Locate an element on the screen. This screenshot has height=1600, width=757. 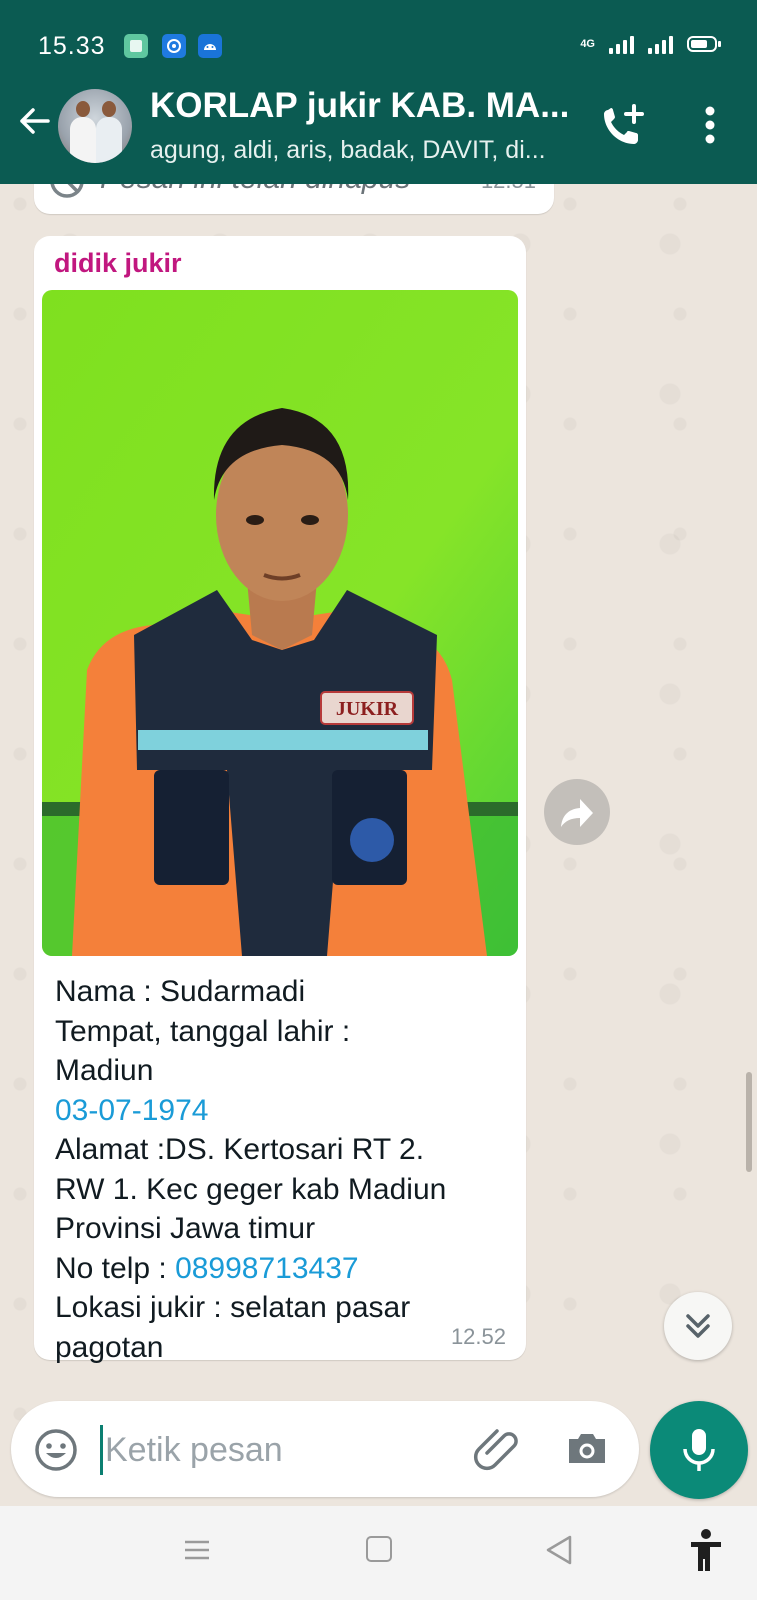
sender-name: didik jukir is located at coordinates (118, 263).